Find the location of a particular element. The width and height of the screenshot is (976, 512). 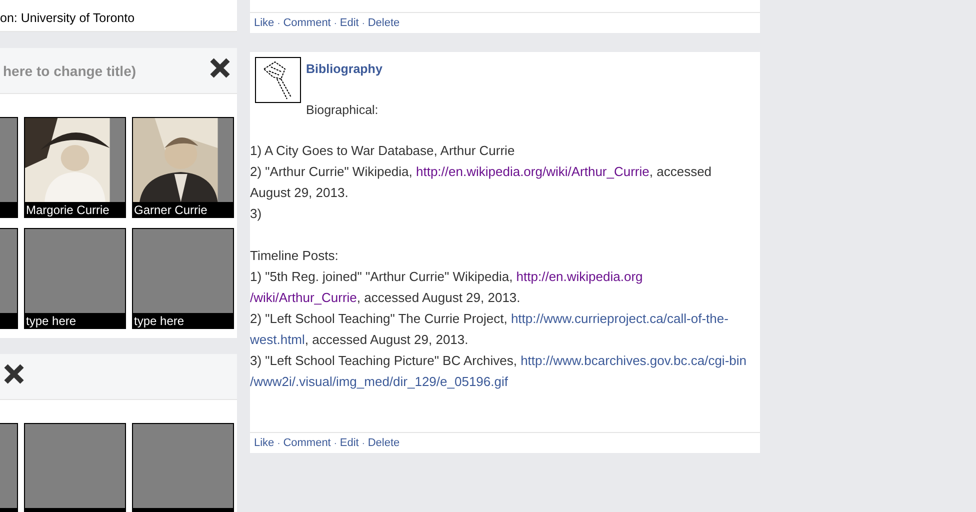

citation-link: http://www.bcarchives.gov.bc.ca/cgi-bin is located at coordinates (633, 360).